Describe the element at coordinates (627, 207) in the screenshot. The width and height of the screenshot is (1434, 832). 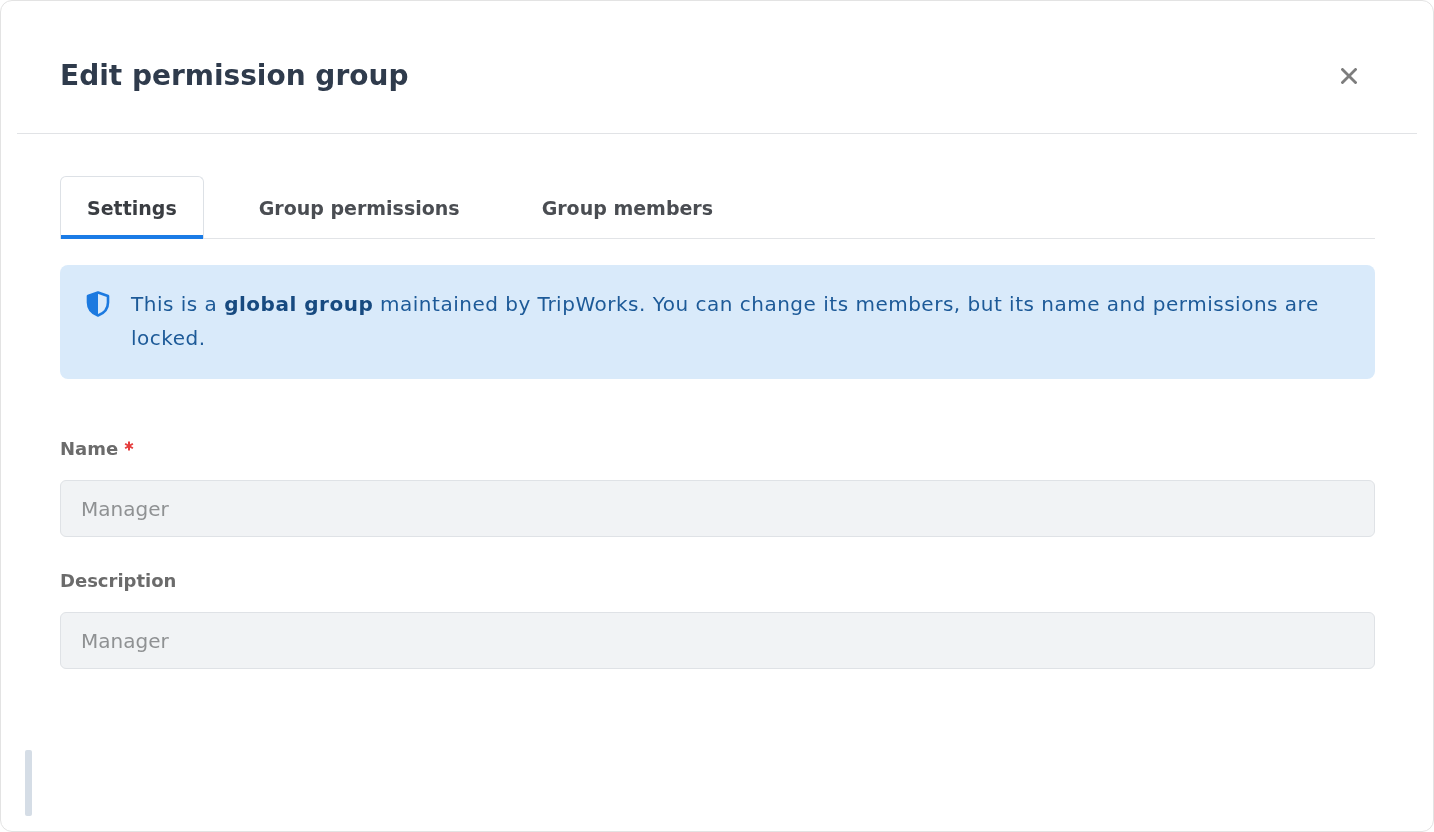
I see `tab: Group members` at that location.